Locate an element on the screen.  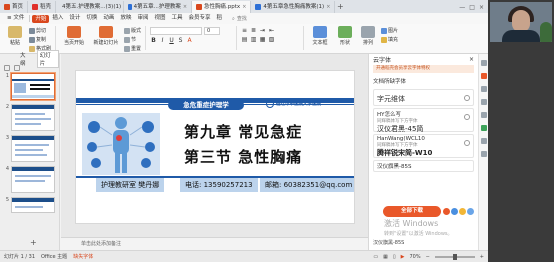
menu-tools: 工具 is located at coordinates (176, 18).